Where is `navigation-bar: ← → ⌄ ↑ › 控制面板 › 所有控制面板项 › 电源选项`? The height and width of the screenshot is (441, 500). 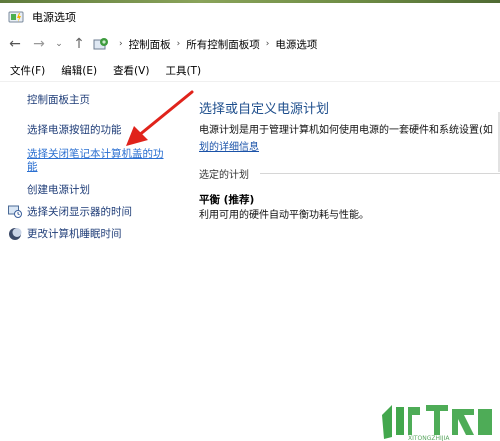 navigation-bar: ← → ⌄ ↑ › 控制面板 › 所有控制面板项 › 电源选项 is located at coordinates (250, 44).